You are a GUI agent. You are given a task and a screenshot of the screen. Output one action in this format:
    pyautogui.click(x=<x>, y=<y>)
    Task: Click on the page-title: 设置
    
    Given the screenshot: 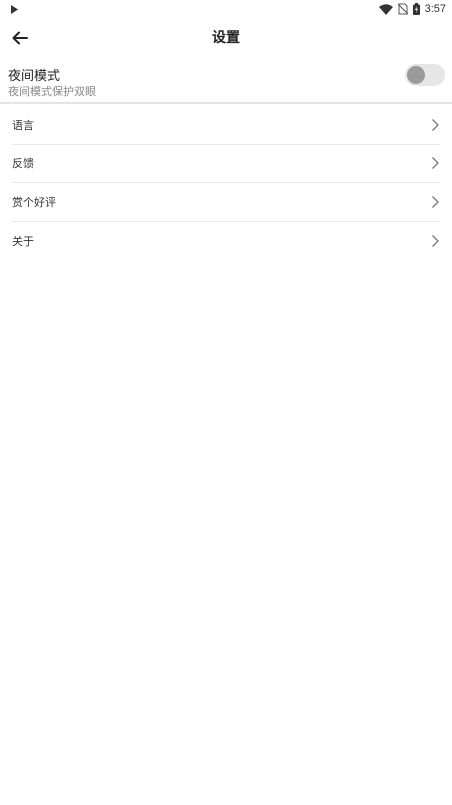 What is the action you would take?
    pyautogui.click(x=226, y=38)
    